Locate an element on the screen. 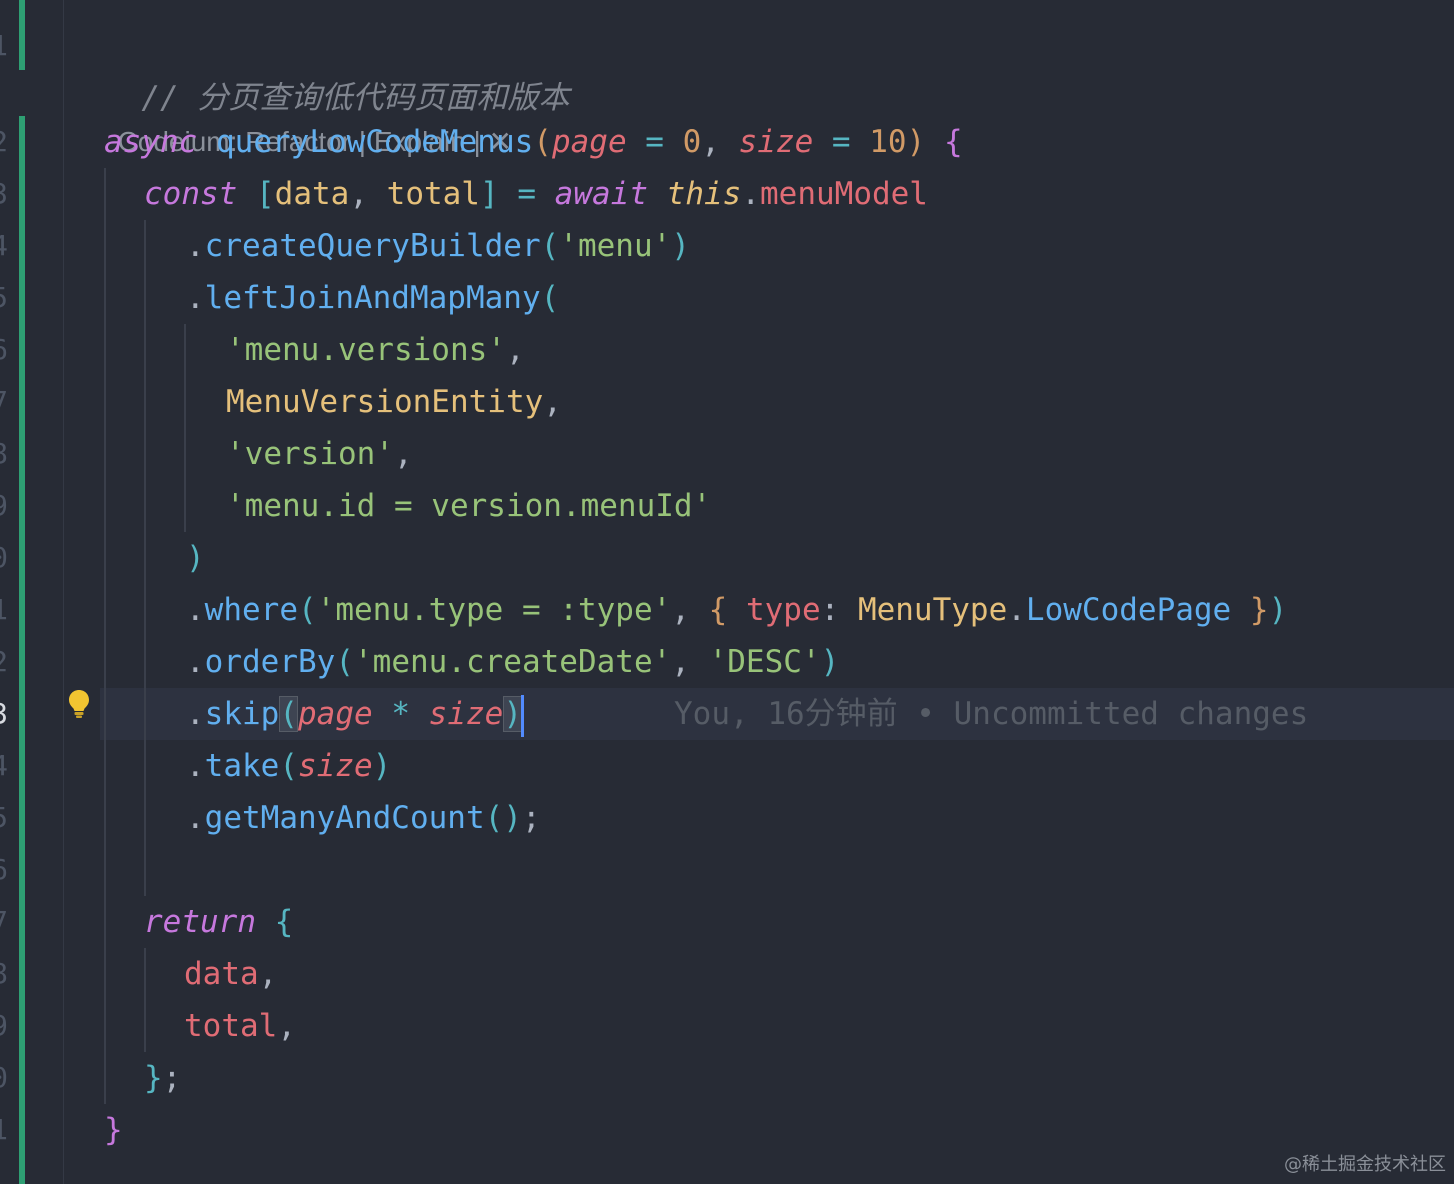  code-line-19: total, is located at coordinates (240, 1026).